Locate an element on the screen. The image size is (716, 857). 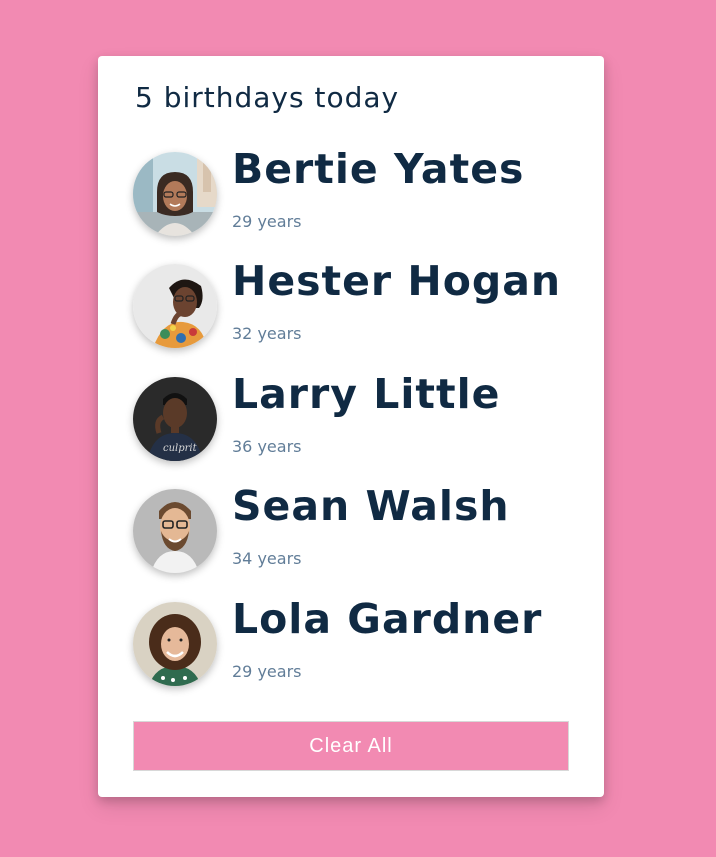
person-name: Bertie Yates is located at coordinates (378, 169).